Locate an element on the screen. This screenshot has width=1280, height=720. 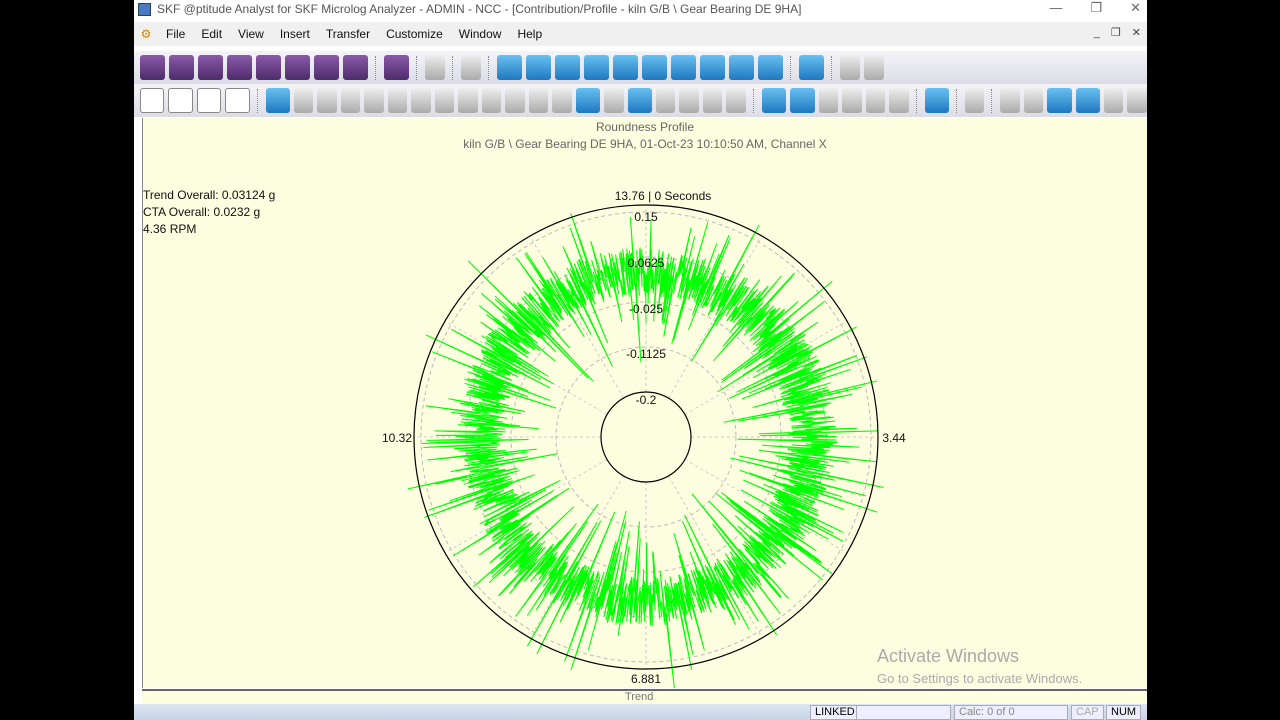
minimize-button: — is located at coordinates (1055, 8).